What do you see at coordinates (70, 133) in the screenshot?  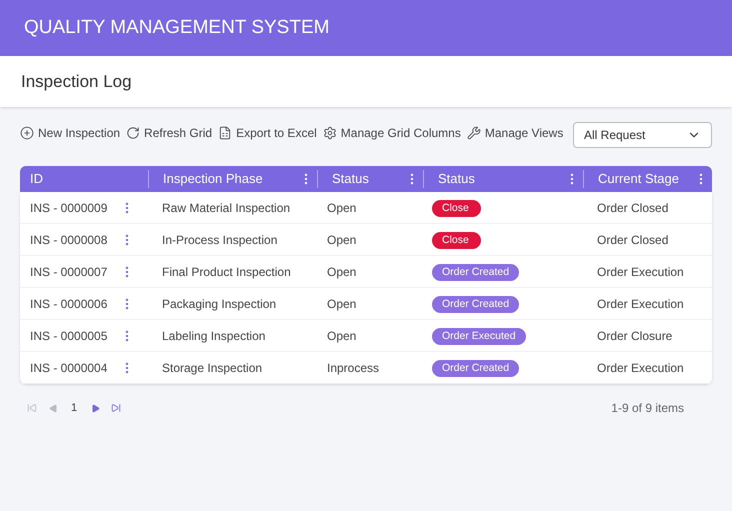 I see `toolbar-button: New Inspection` at bounding box center [70, 133].